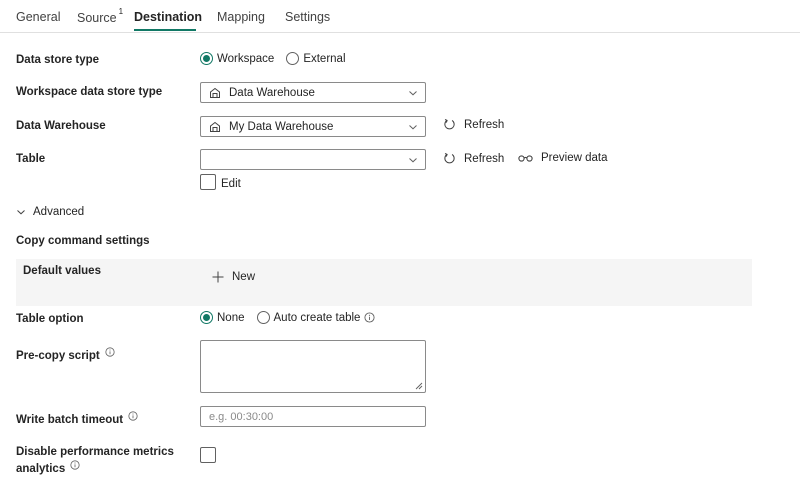 This screenshot has height=489, width=800. I want to click on pre-copy-script-label: Pre-copy script, so click(65, 354).